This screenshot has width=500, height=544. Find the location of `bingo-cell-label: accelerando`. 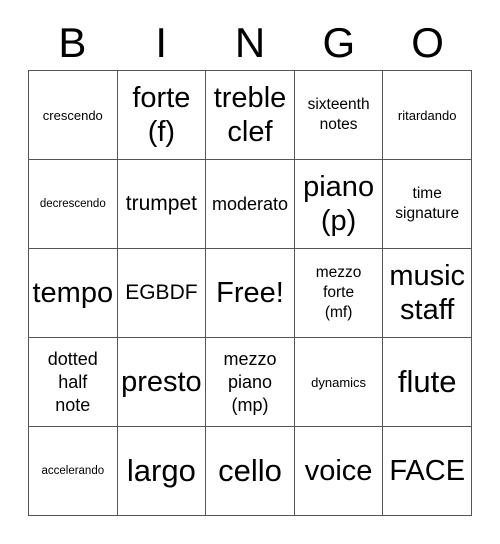

bingo-cell-label: accelerando is located at coordinates (73, 470).